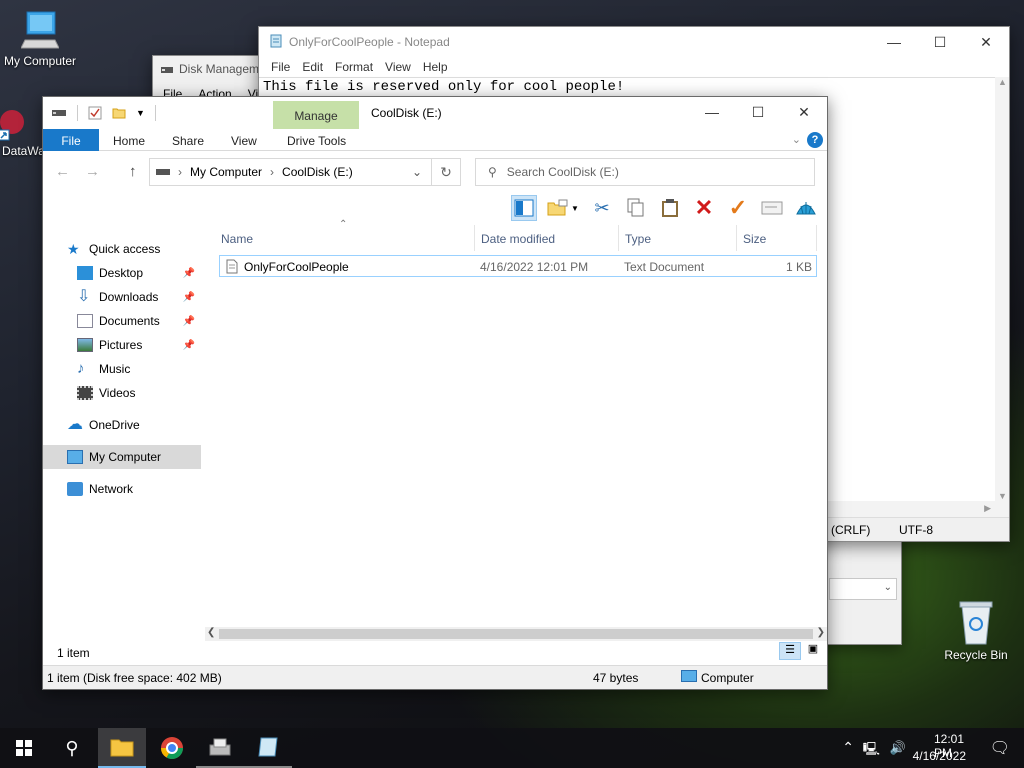  I want to click on nav-my-computer: My Computer, so click(122, 457).